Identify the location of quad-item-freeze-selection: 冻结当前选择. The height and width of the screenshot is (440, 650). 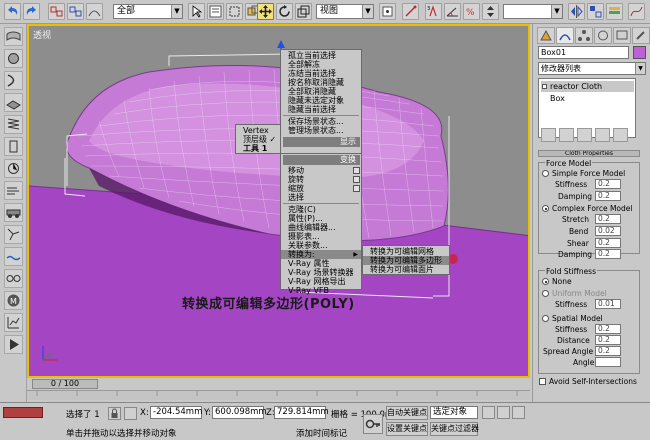
(321, 73).